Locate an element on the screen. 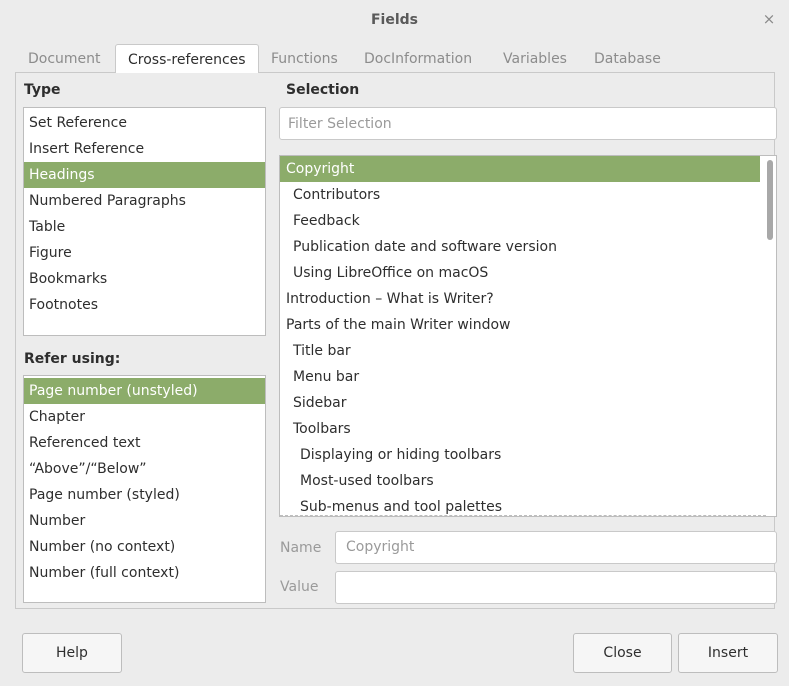 This screenshot has height=686, width=789. selection-item: Publication date and software version is located at coordinates (520, 247).